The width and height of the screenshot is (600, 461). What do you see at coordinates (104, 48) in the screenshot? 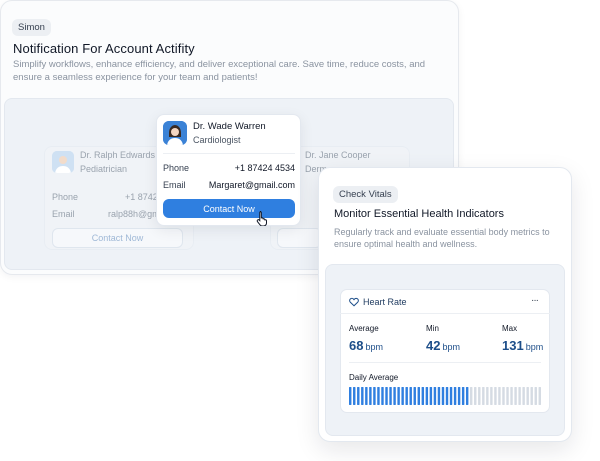
I see `notification-title: Notification For Account Actifity` at bounding box center [104, 48].